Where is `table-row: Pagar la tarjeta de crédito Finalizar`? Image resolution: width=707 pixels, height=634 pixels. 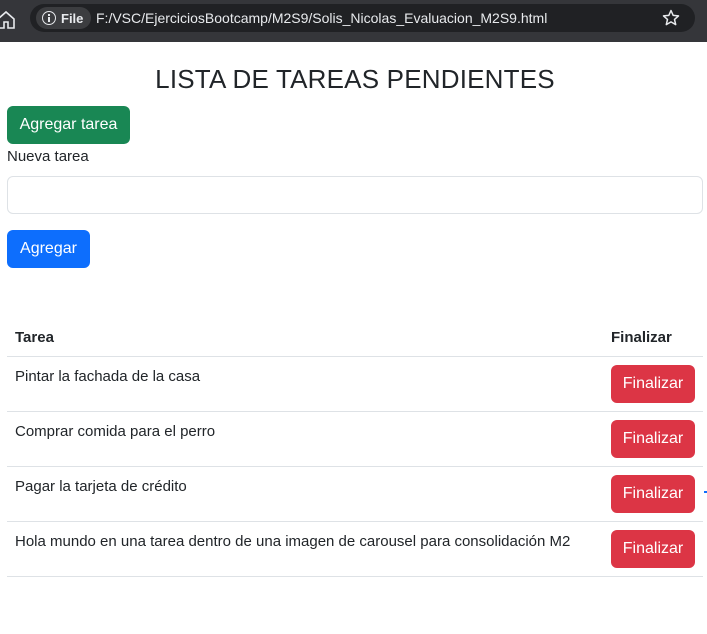
table-row: Pagar la tarjeta de crédito Finalizar is located at coordinates (355, 494).